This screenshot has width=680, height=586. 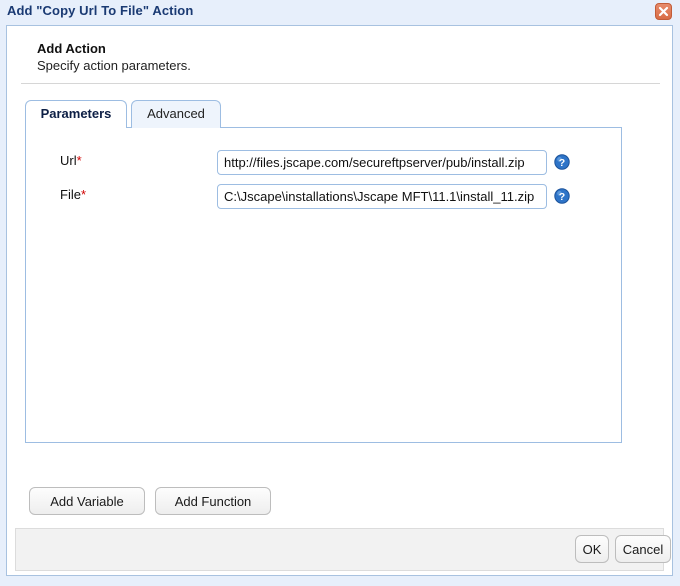 What do you see at coordinates (68, 160) in the screenshot?
I see `url-label-text: Url` at bounding box center [68, 160].